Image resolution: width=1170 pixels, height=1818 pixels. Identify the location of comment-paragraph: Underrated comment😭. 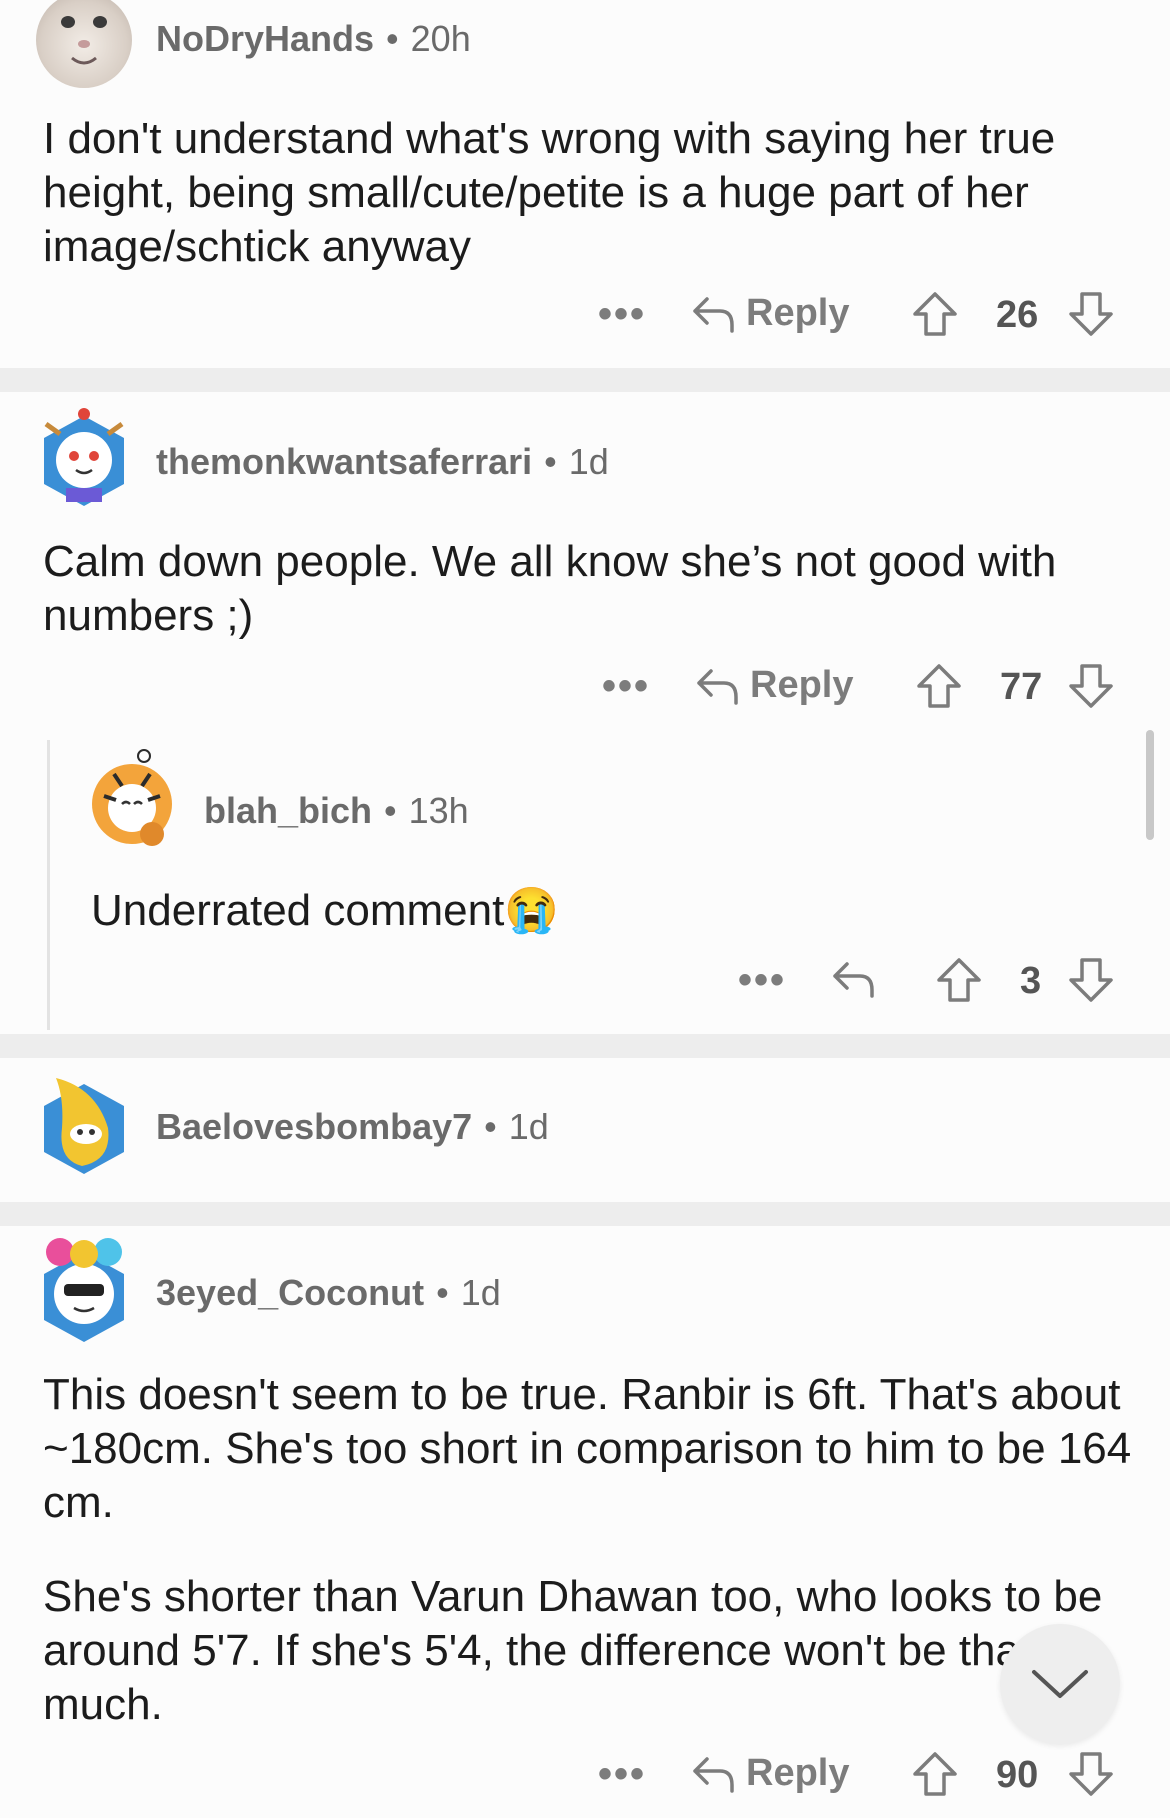
(630, 911).